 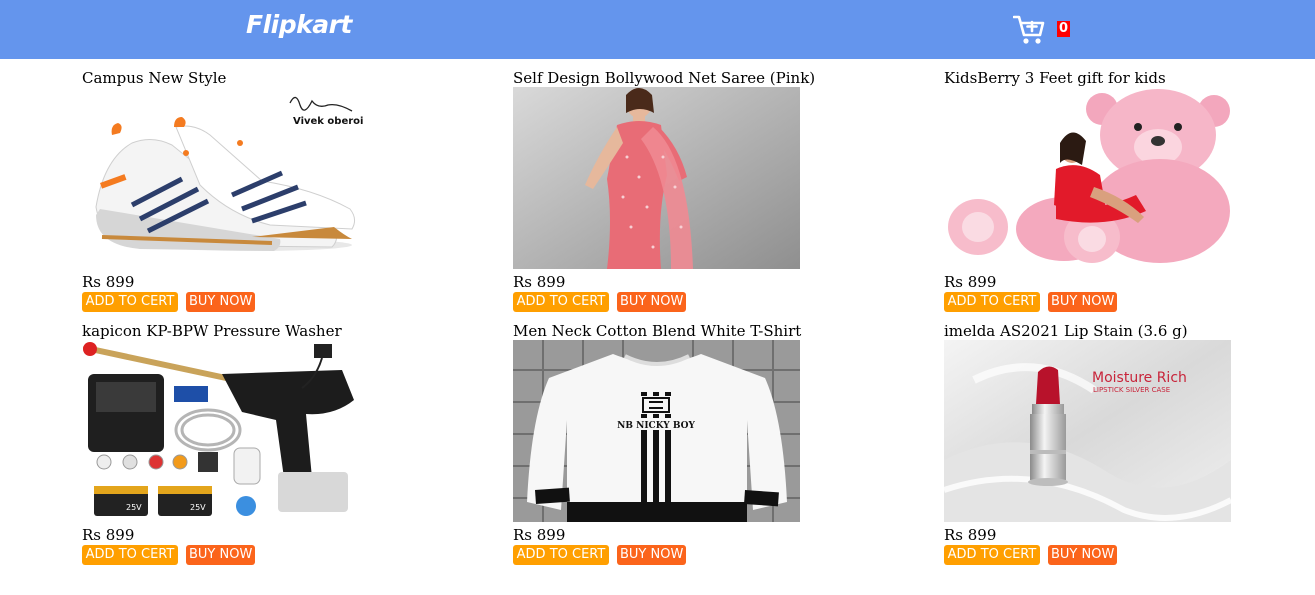 What do you see at coordinates (299, 24) in the screenshot?
I see `flipkart-logo: Flipkart` at bounding box center [299, 24].